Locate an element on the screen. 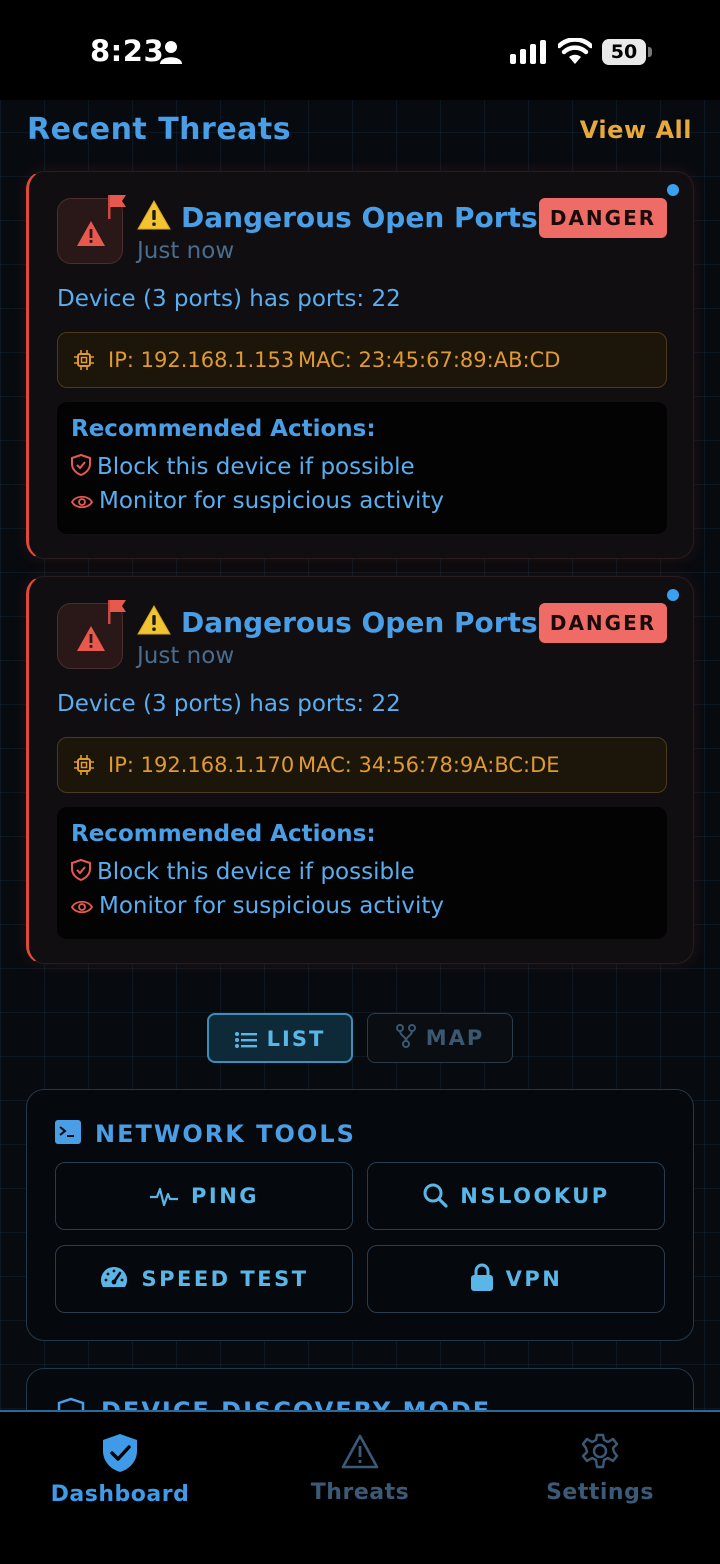 This screenshot has height=1564, width=720. terminal-icon is located at coordinates (68, 1132).